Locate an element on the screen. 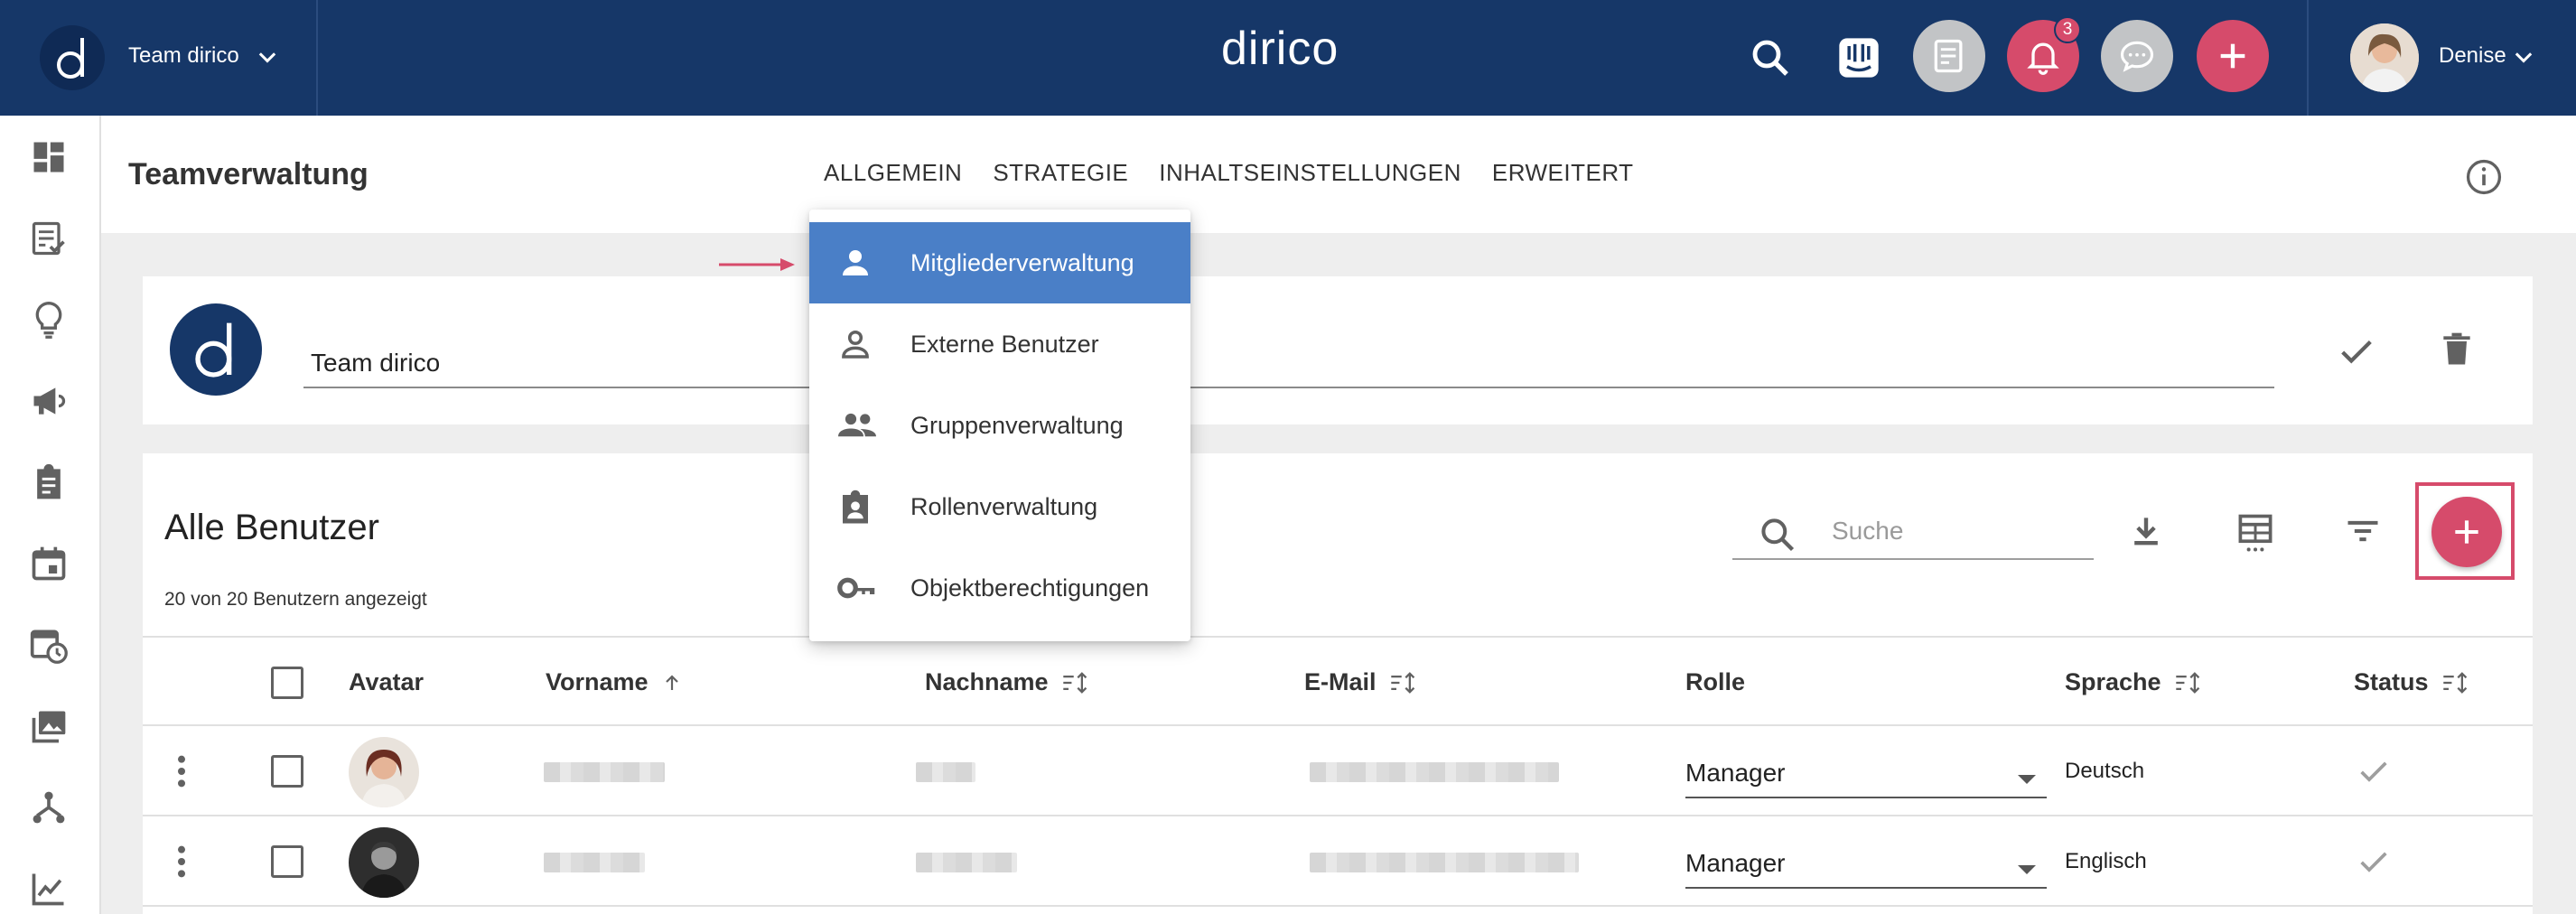 Image resolution: width=2576 pixels, height=914 pixels. filter-icon is located at coordinates (2363, 531).